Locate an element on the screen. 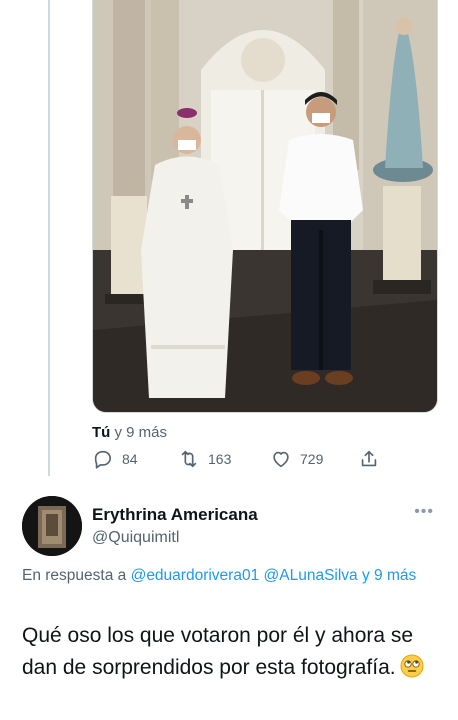 The height and width of the screenshot is (720, 458). reply-count: 84 is located at coordinates (130, 459).